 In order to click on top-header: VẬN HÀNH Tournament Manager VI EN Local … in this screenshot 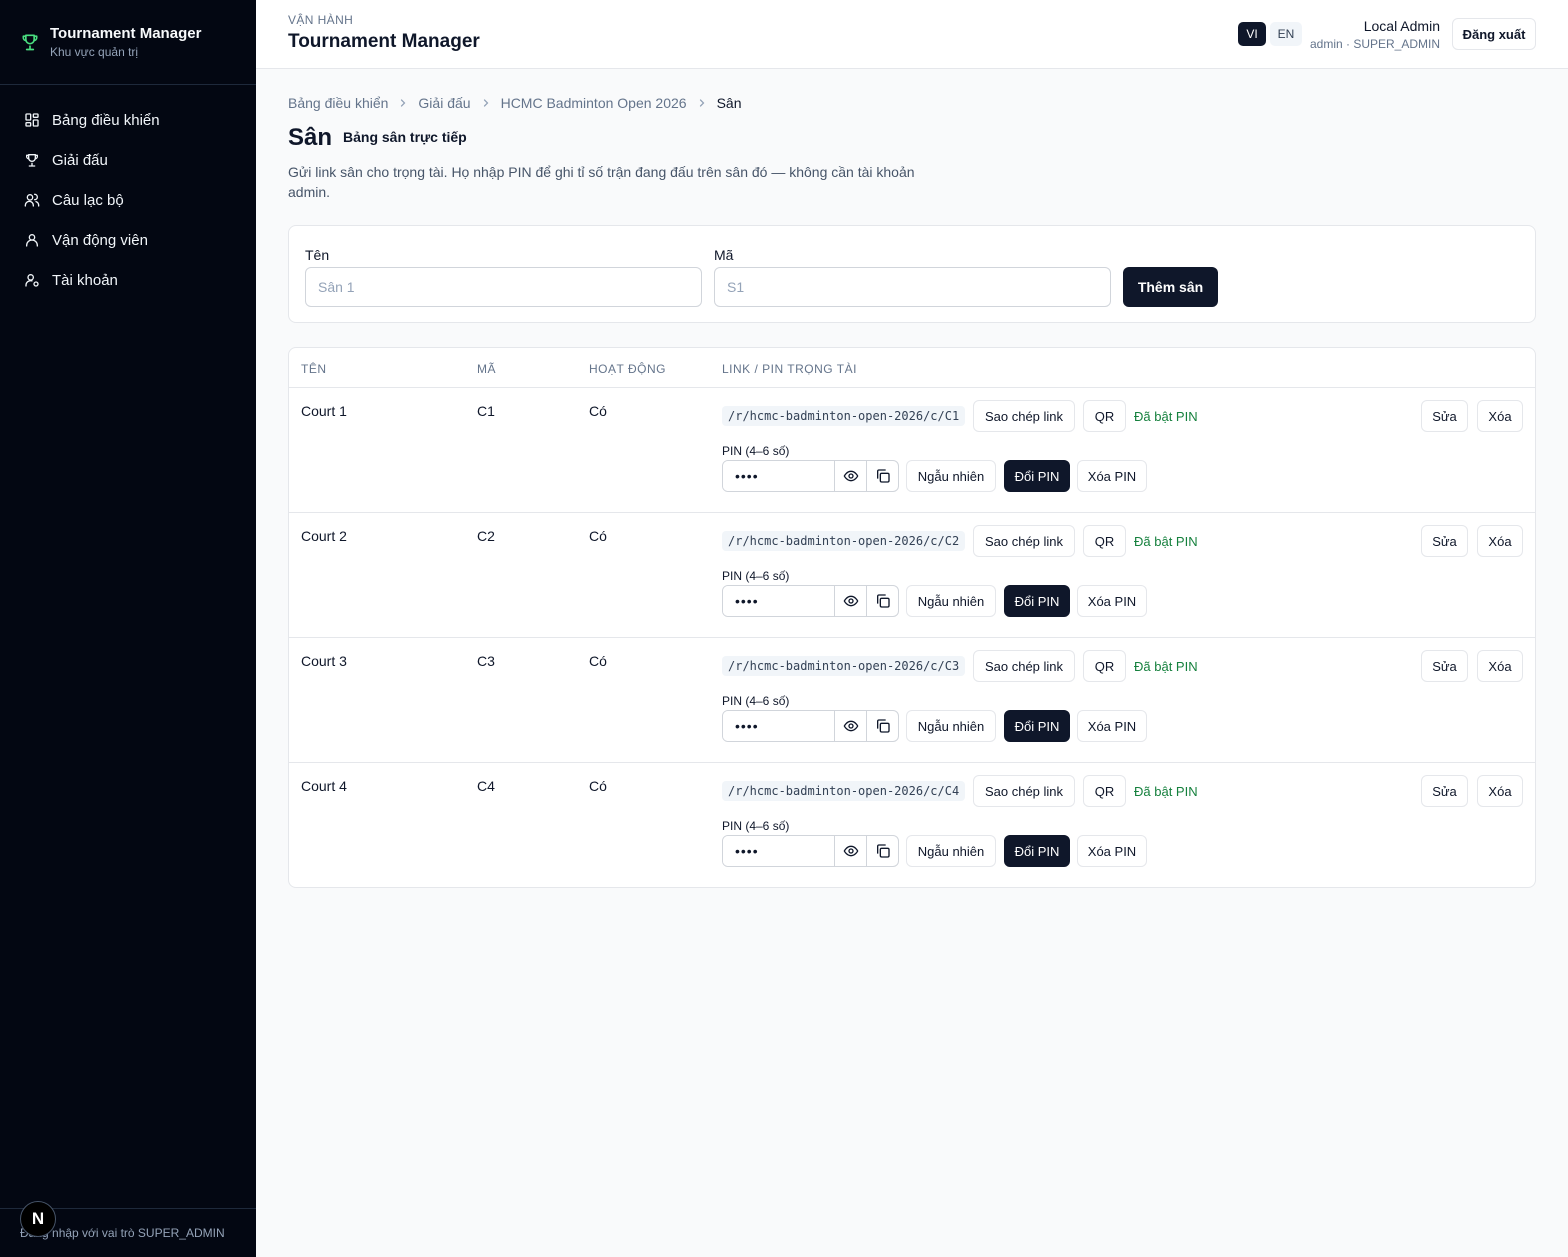, I will do `click(912, 34)`.